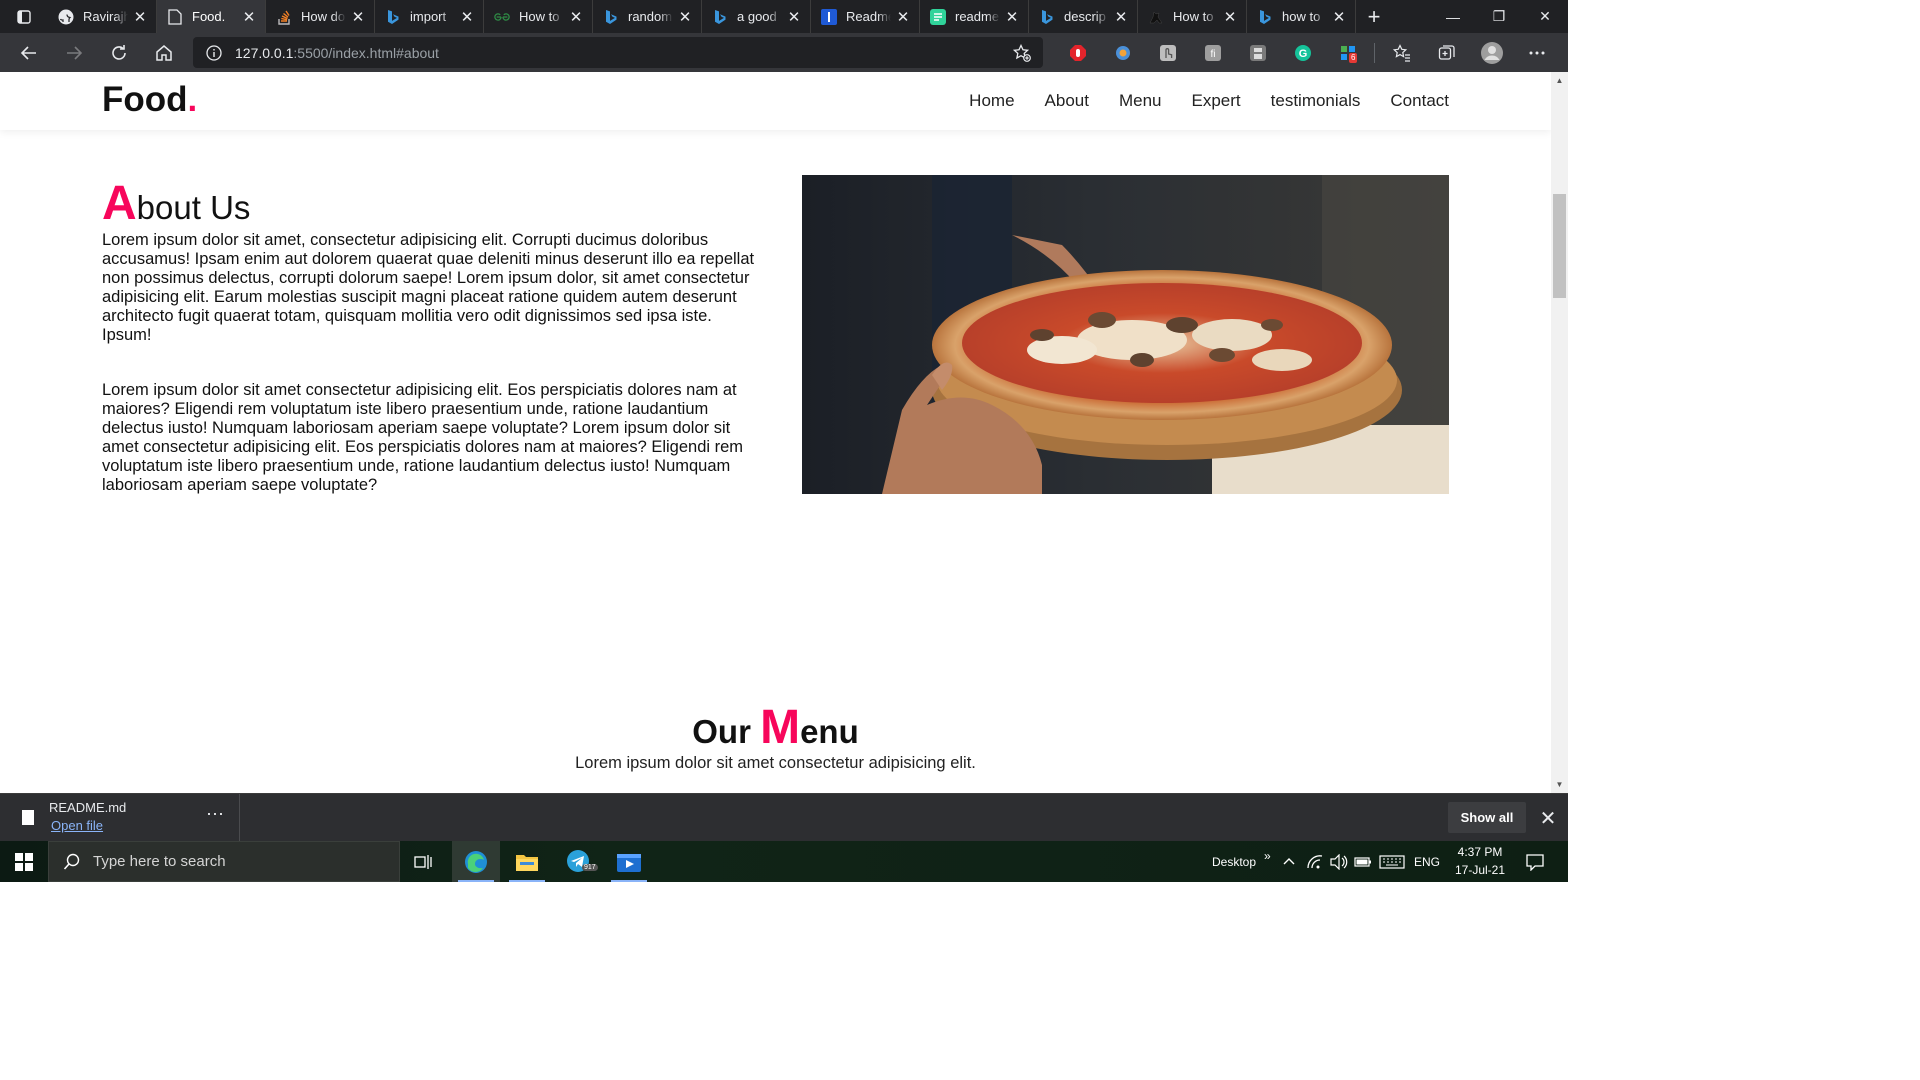  Describe the element at coordinates (1316, 101) in the screenshot. I see `nav-testimonials: testimonials` at that location.